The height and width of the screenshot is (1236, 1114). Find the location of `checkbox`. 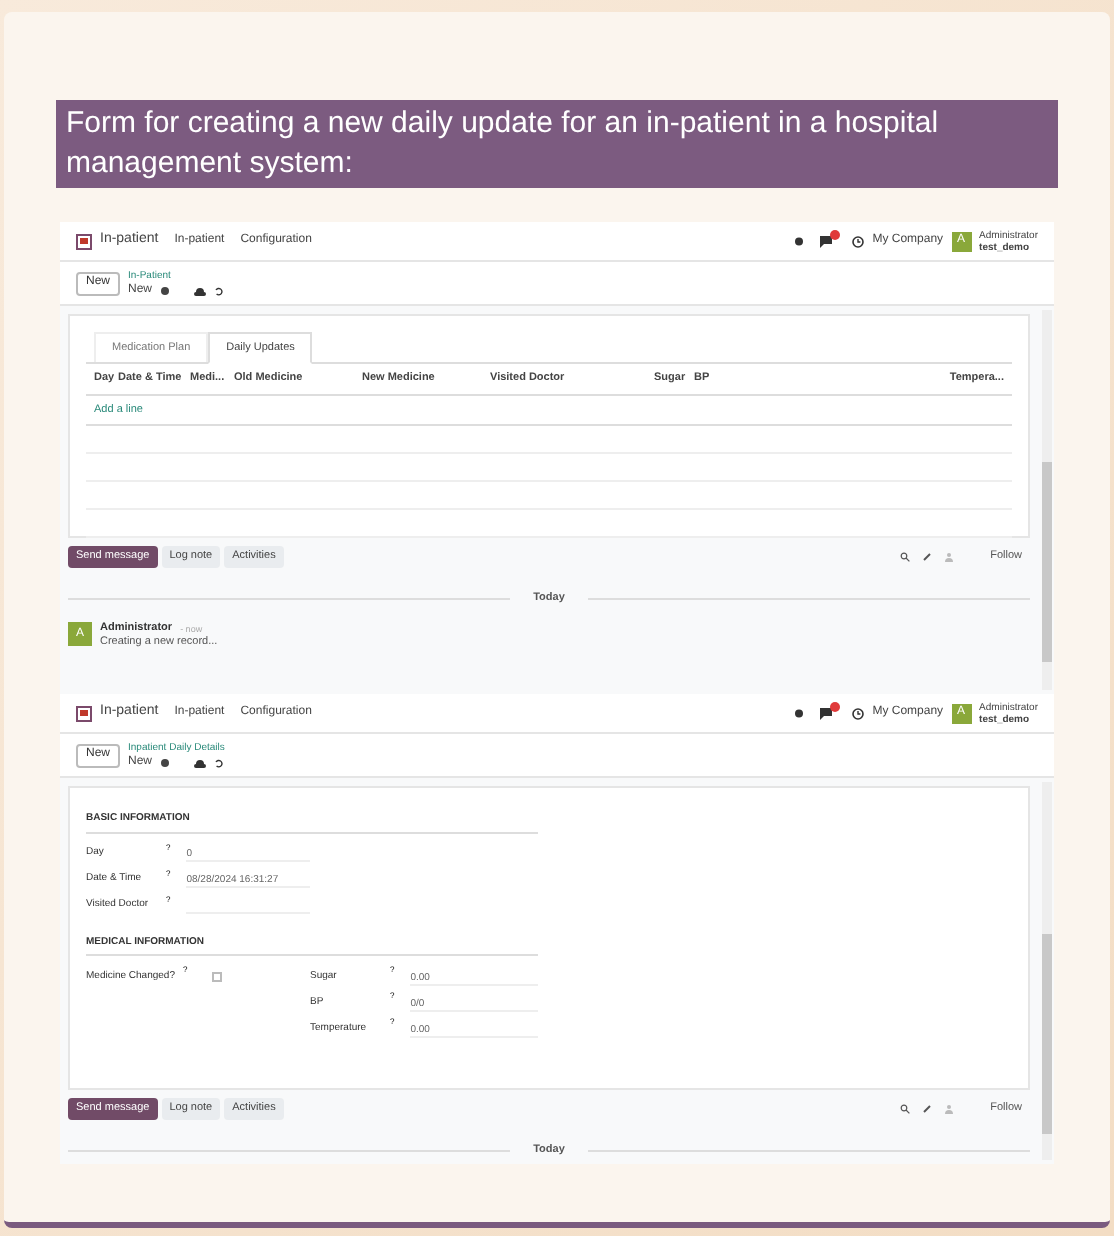

checkbox is located at coordinates (216, 977).